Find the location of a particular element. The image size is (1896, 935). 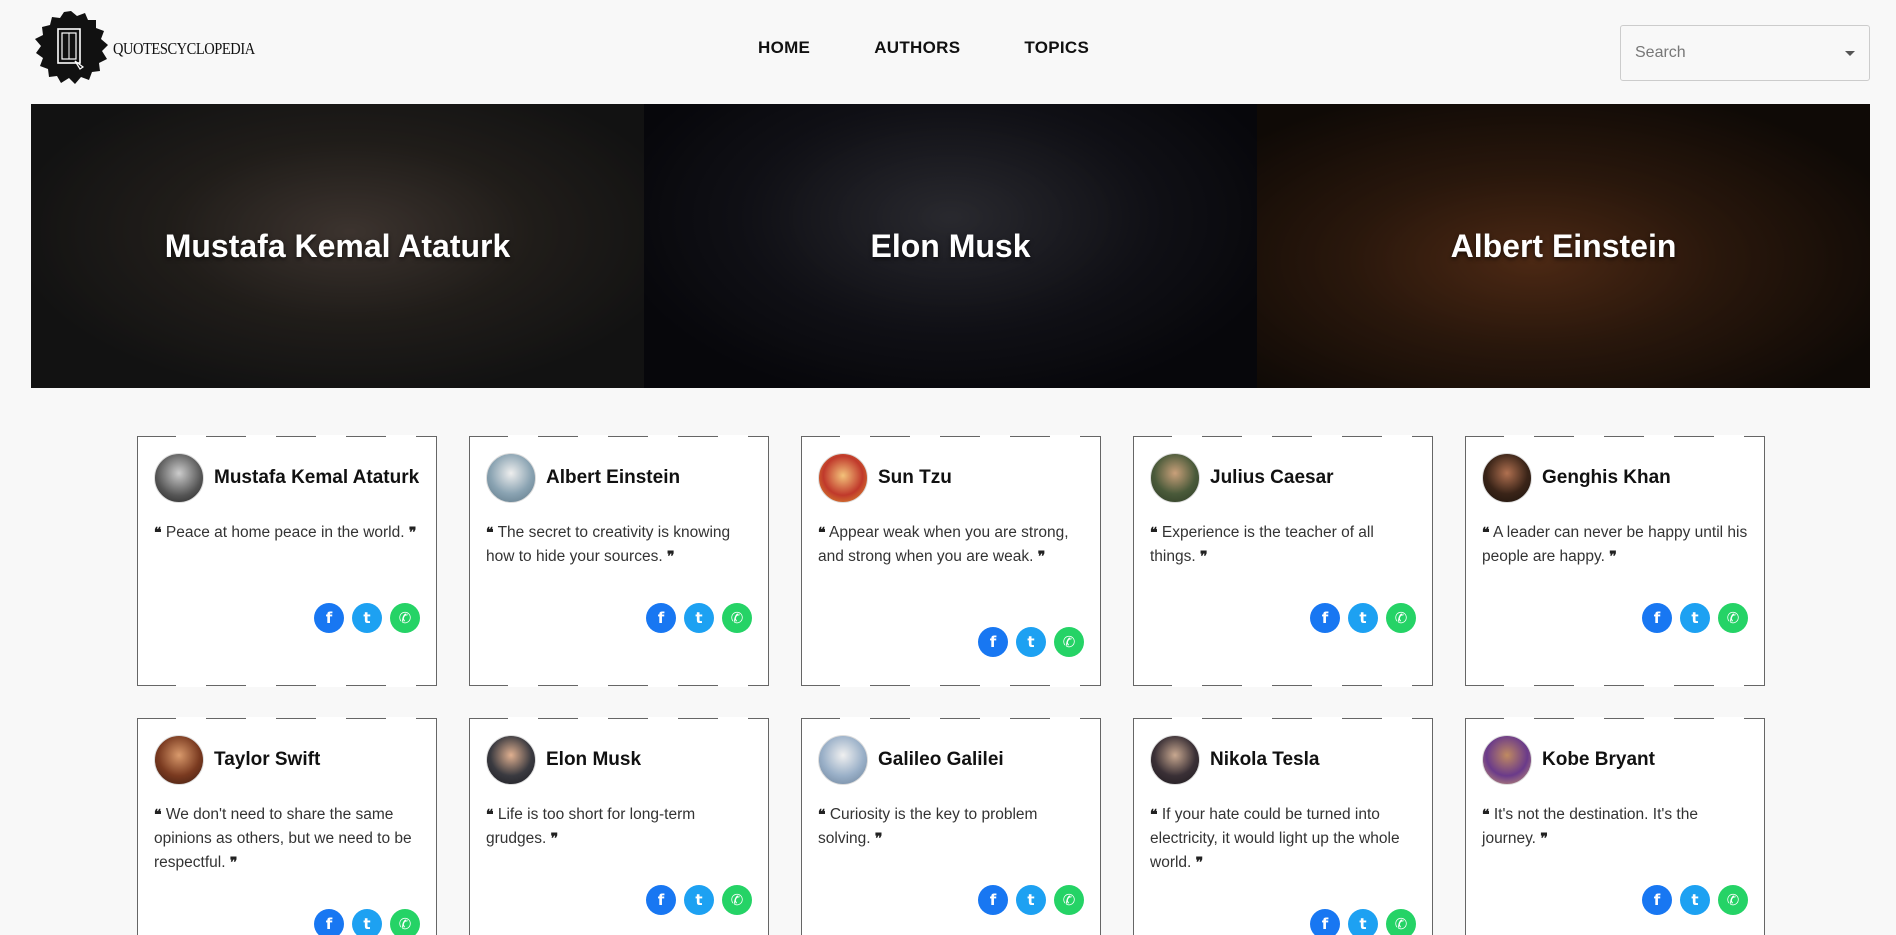

hero-title: Albert Einstein is located at coordinates (1563, 245).